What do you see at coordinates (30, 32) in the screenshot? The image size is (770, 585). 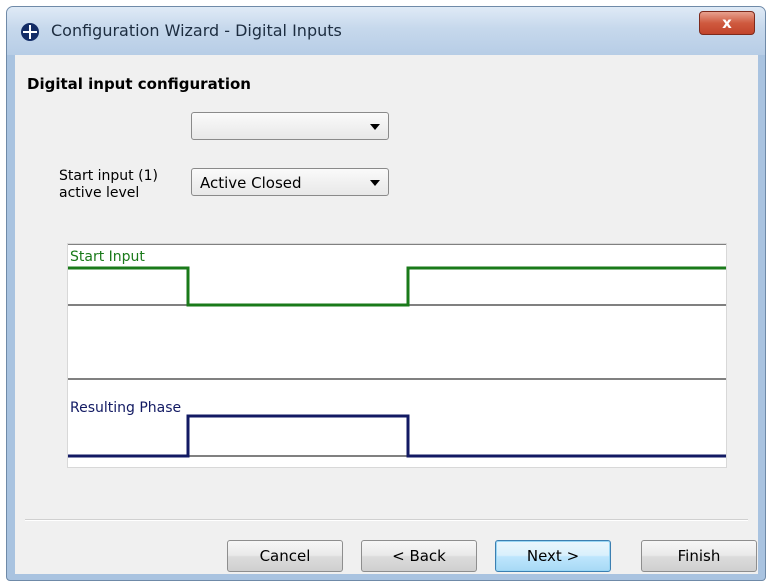 I see `app-icon` at bounding box center [30, 32].